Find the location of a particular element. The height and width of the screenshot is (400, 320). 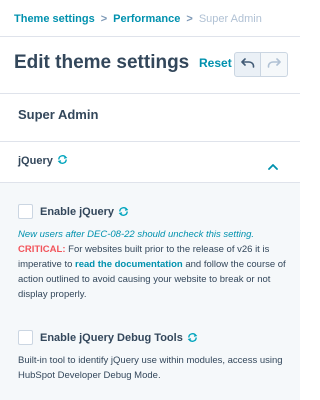

enable-jquery-label: Enable jQuery is located at coordinates (77, 212).